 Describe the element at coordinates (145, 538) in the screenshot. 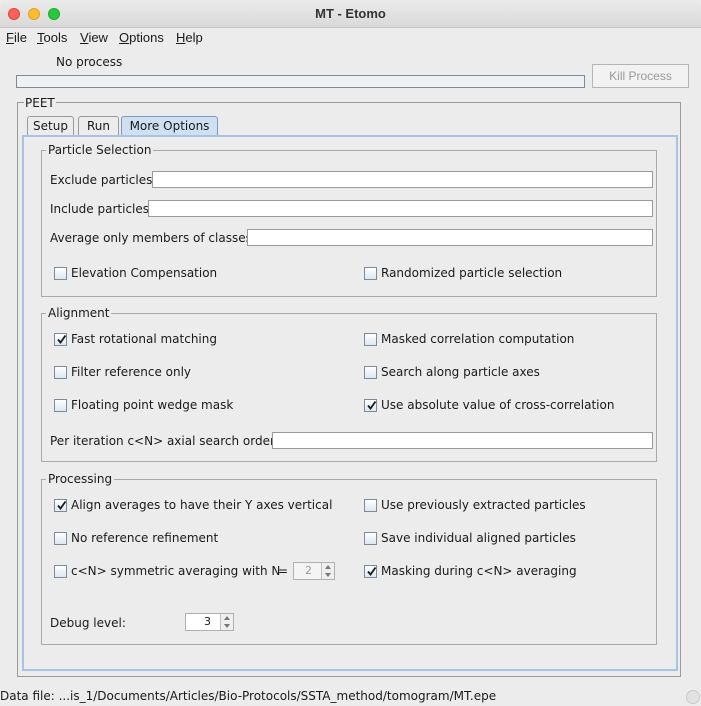

I see `no-reference-refinement-label: No reference refinement` at that location.